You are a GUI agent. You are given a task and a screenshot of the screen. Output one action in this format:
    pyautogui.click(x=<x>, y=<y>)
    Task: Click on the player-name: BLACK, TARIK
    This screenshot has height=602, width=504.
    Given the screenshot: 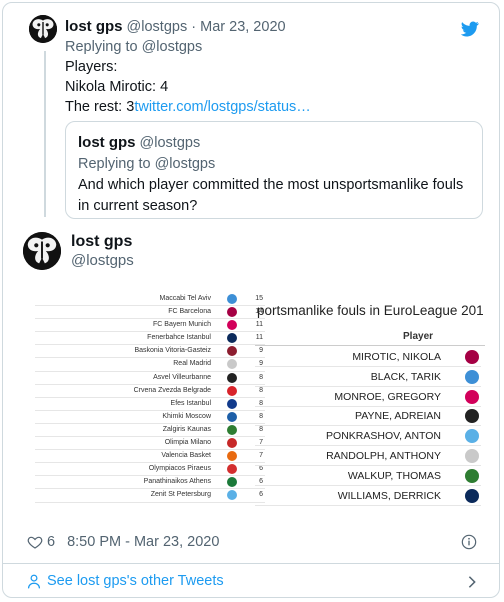 What is the action you would take?
    pyautogui.click(x=405, y=376)
    